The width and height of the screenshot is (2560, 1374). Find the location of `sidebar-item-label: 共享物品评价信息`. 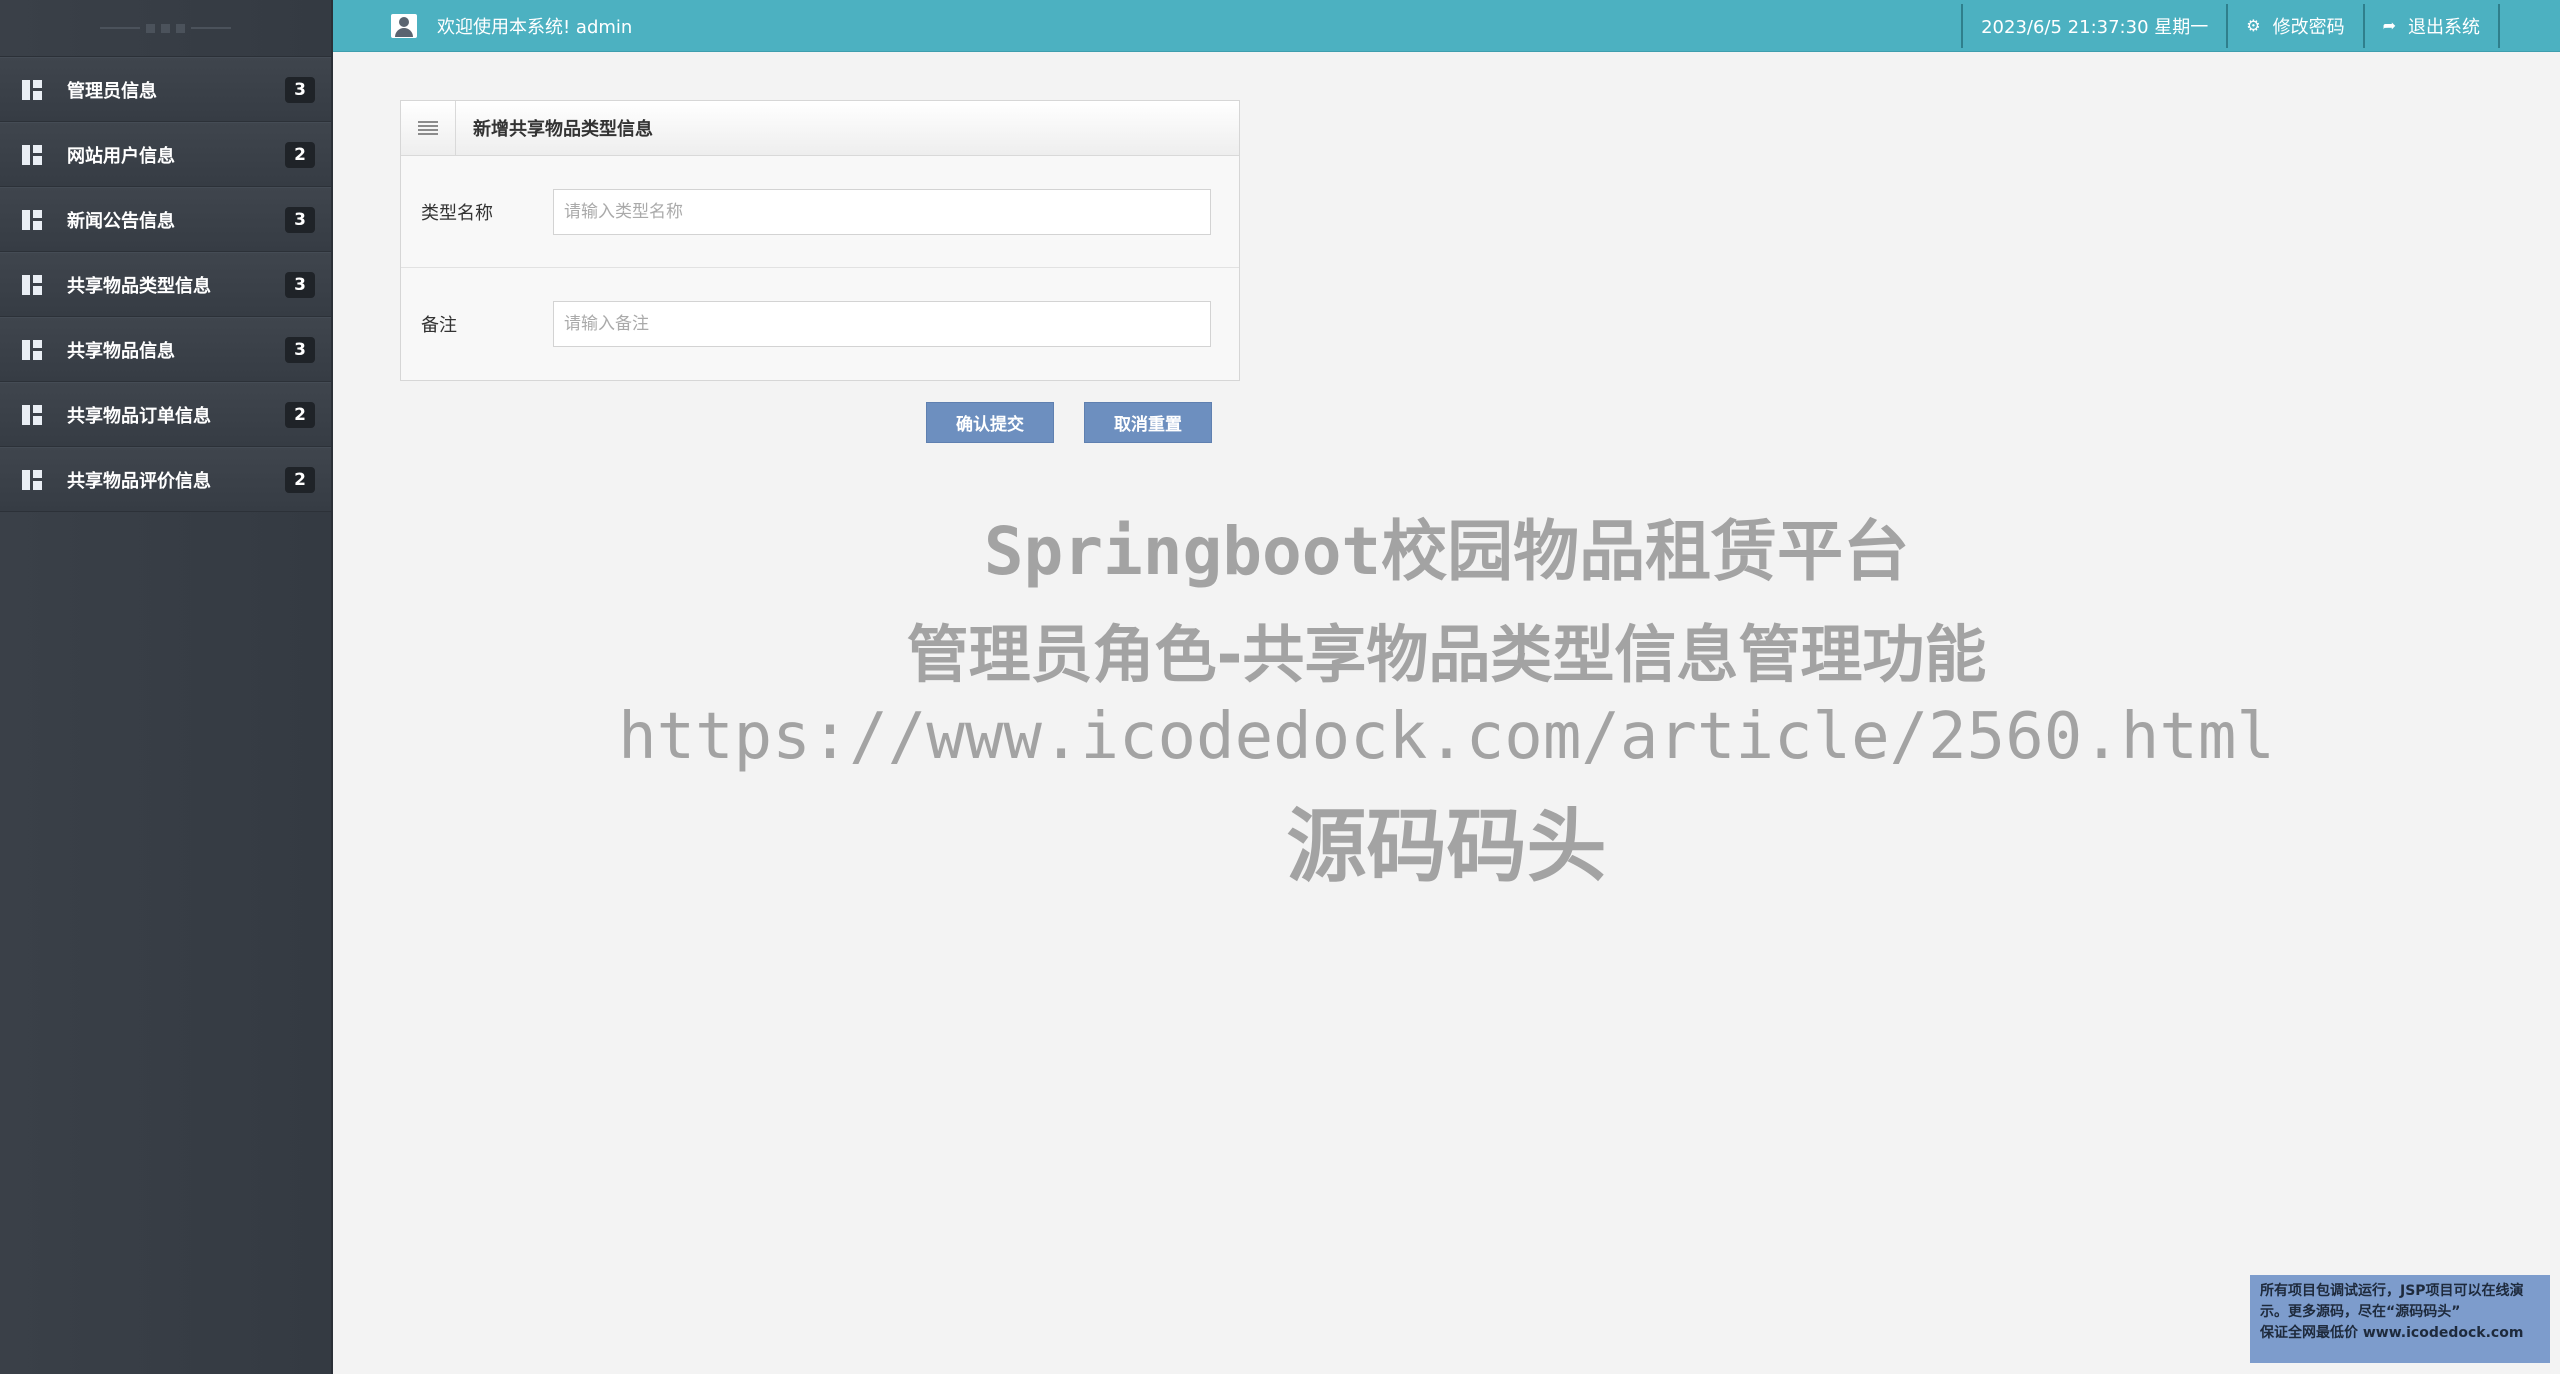

sidebar-item-label: 共享物品评价信息 is located at coordinates (139, 481).